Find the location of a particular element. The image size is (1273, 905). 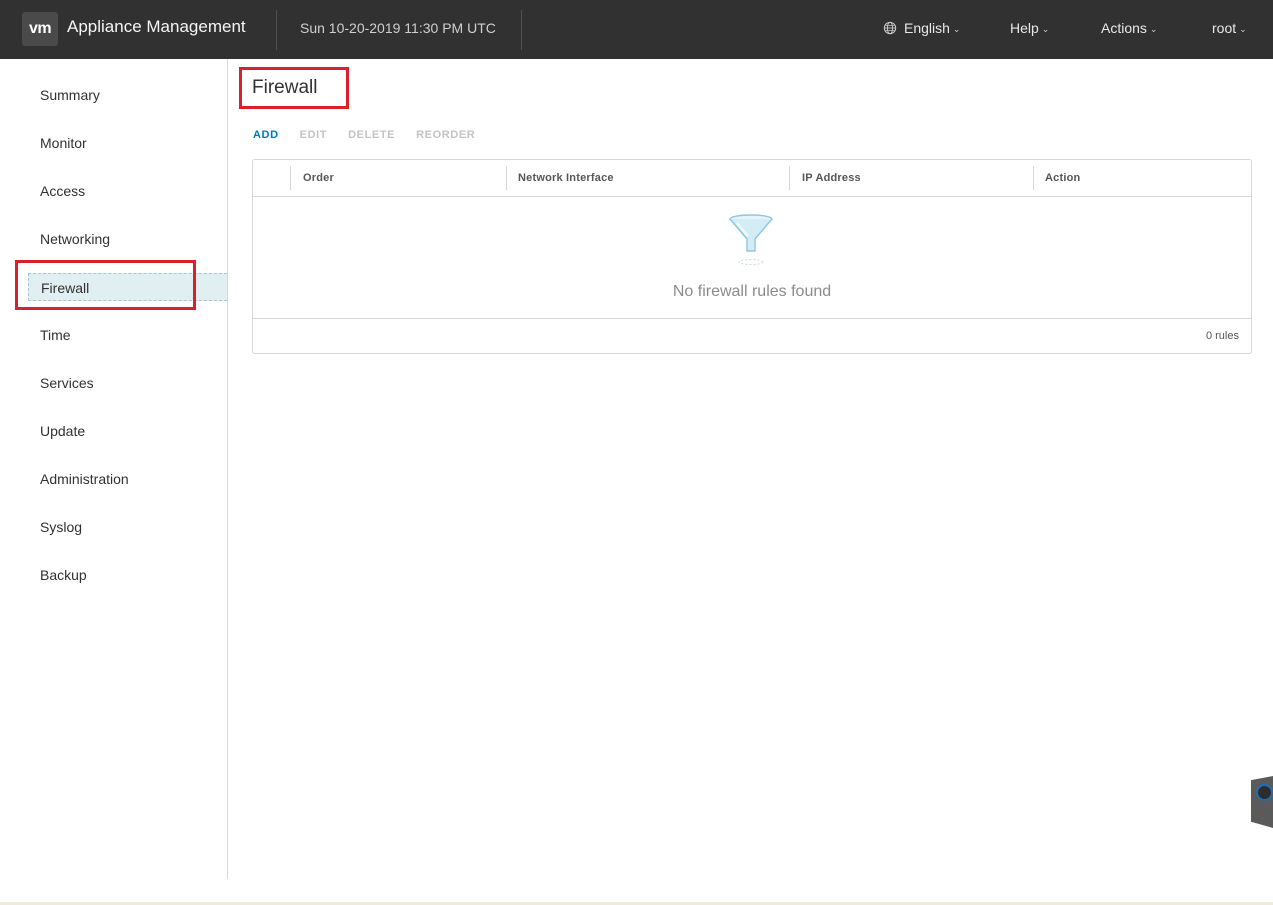

rule-count: 0 rules is located at coordinates (1222, 336).